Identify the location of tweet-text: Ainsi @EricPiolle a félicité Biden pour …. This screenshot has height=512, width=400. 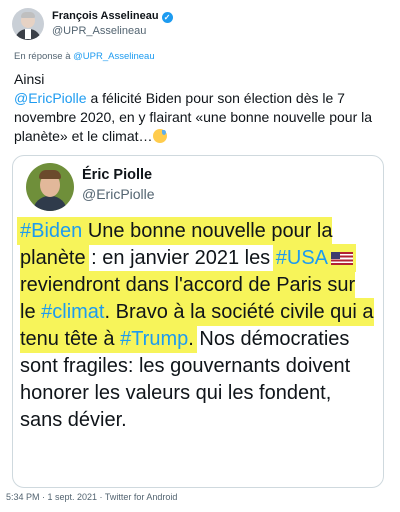
(200, 108).